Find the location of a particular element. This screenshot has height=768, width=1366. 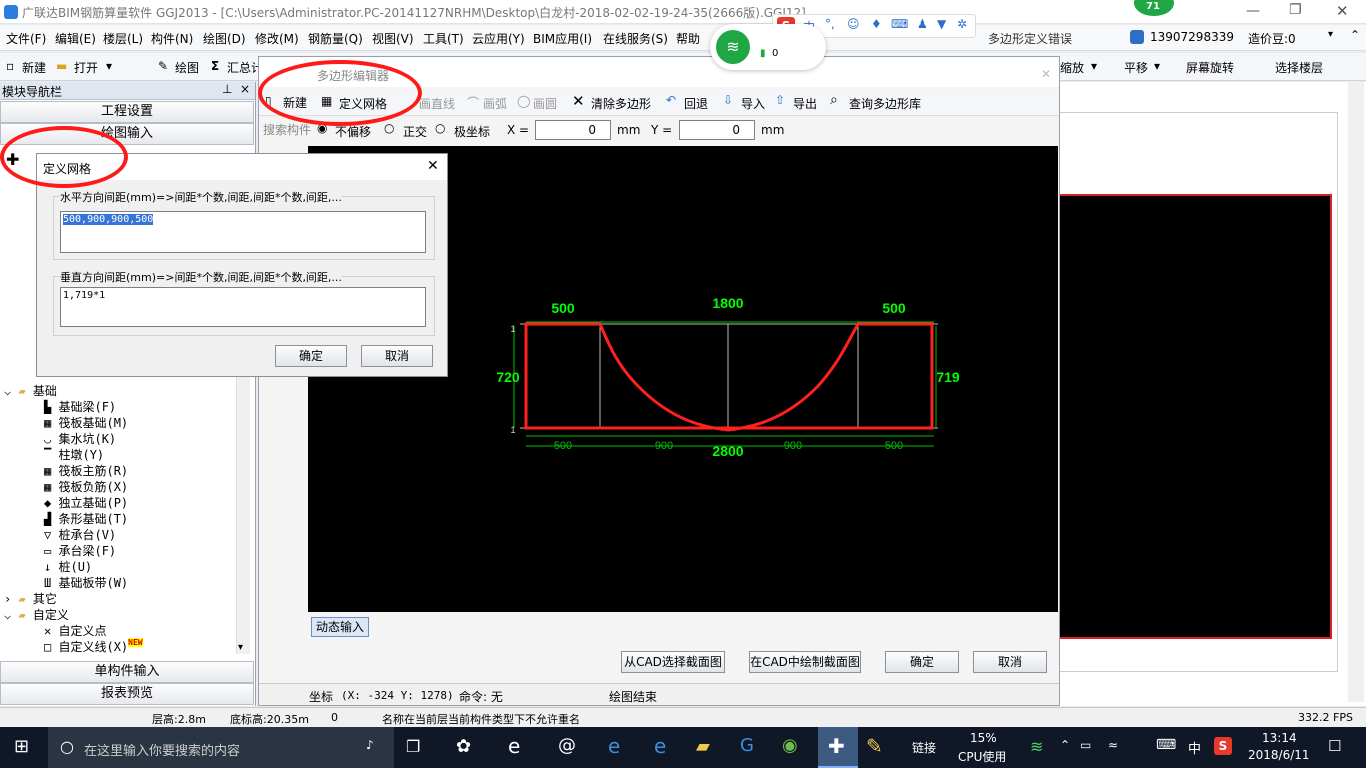

cad-select-button: 从CAD选择截面图 is located at coordinates (673, 662).